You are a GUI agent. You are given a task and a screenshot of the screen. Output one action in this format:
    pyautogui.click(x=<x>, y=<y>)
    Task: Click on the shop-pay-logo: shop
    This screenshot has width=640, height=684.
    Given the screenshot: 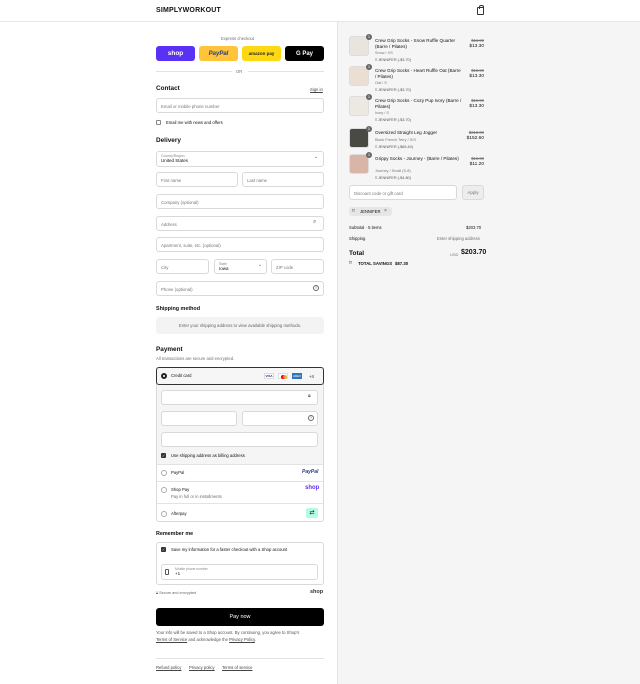 What is the action you would take?
    pyautogui.click(x=312, y=488)
    